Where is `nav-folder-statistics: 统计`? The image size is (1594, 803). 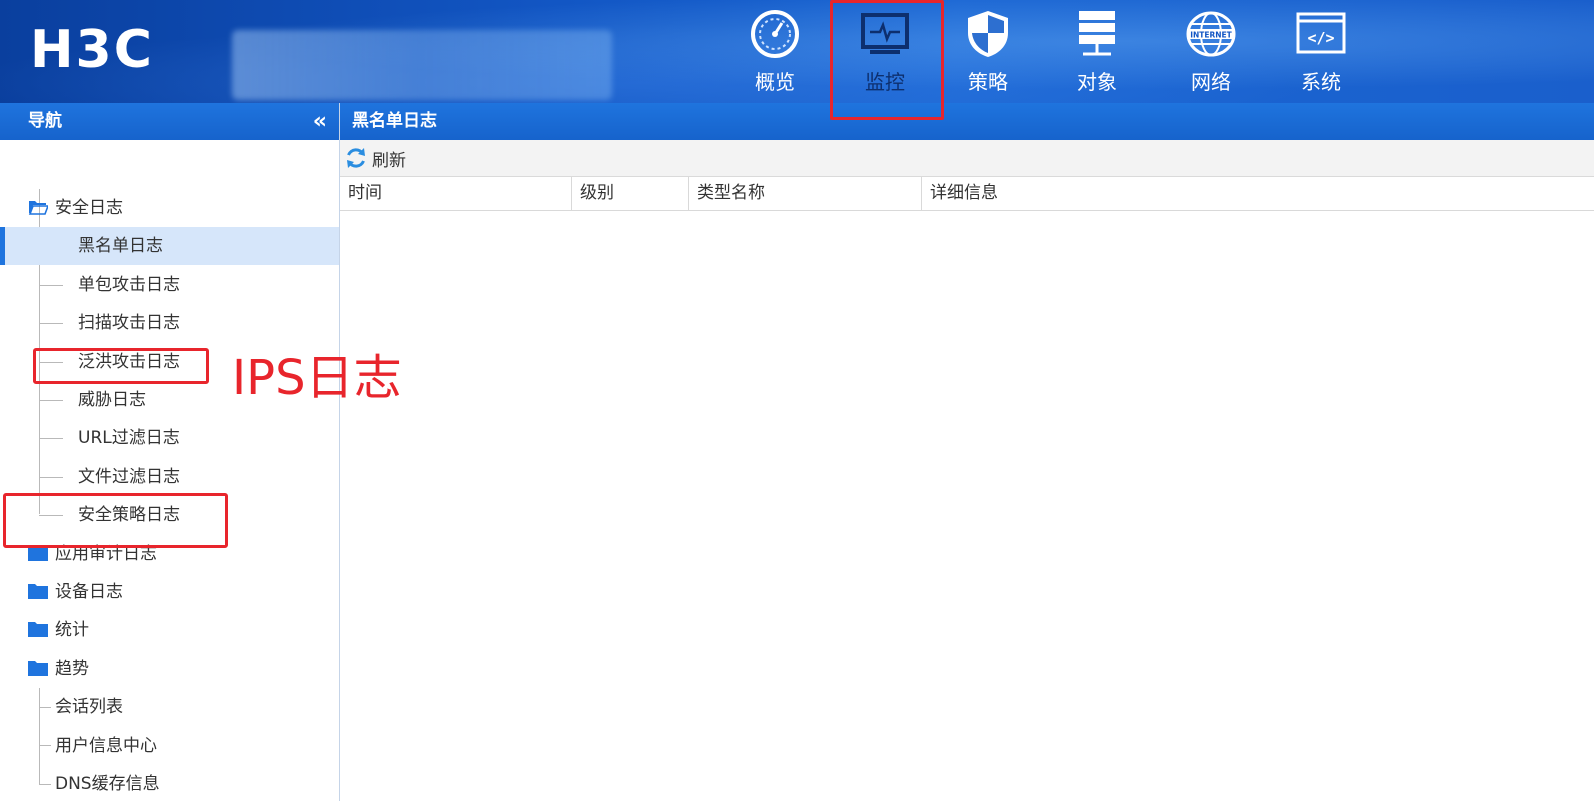 nav-folder-statistics: 统计 is located at coordinates (169, 630).